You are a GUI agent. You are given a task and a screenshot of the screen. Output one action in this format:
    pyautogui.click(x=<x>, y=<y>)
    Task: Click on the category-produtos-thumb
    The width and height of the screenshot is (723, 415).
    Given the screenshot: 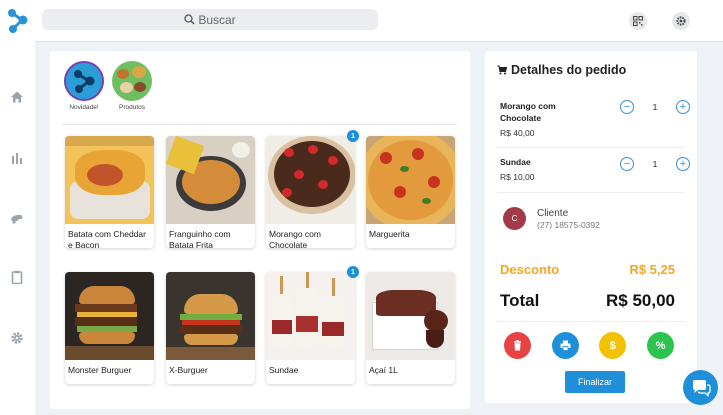 What is the action you would take?
    pyautogui.click(x=132, y=81)
    